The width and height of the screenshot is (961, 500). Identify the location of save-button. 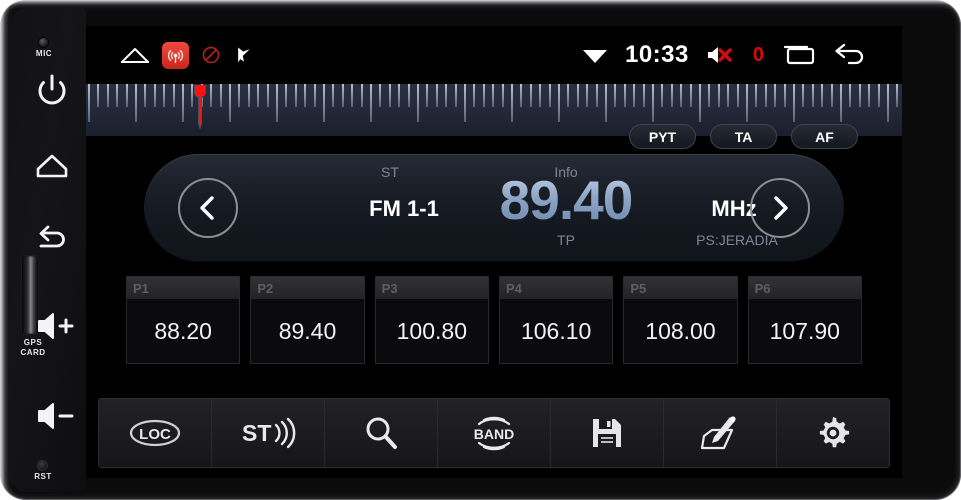
(607, 433).